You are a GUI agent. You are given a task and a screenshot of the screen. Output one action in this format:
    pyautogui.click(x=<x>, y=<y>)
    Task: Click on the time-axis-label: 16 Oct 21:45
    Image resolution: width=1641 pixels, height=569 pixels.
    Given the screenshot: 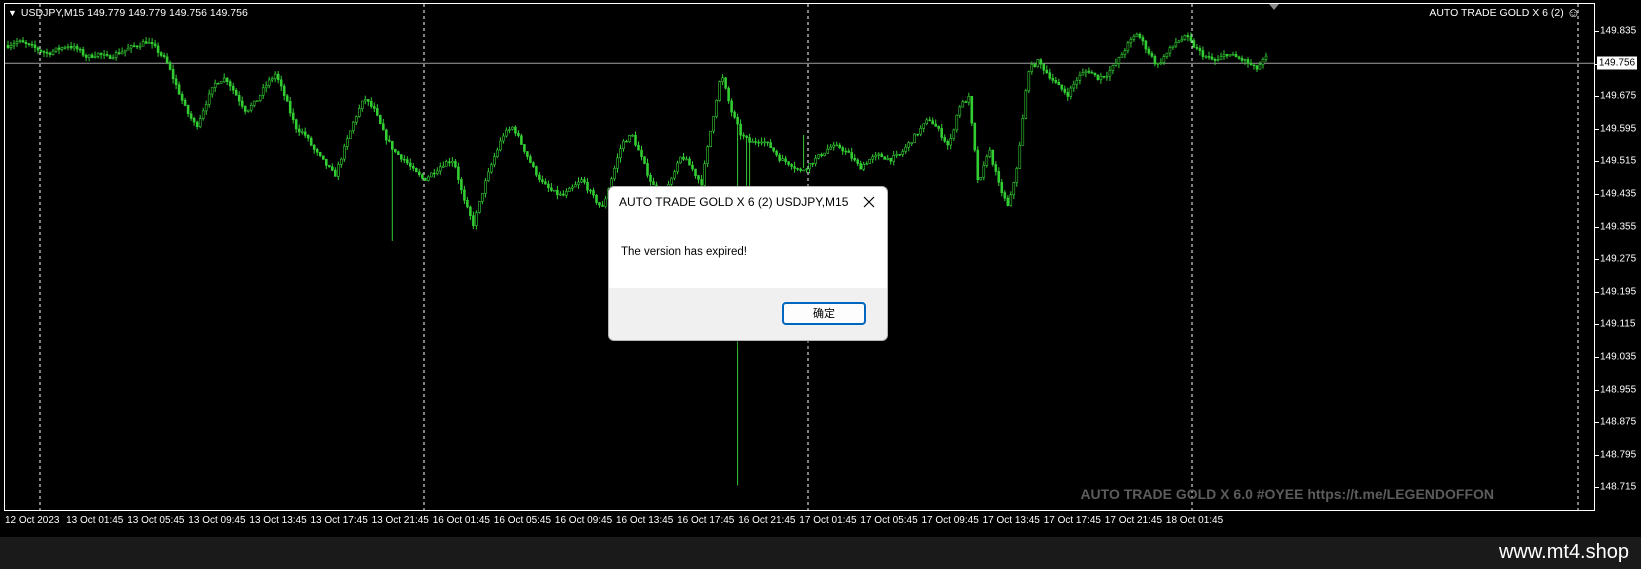 What is the action you would take?
    pyautogui.click(x=767, y=520)
    